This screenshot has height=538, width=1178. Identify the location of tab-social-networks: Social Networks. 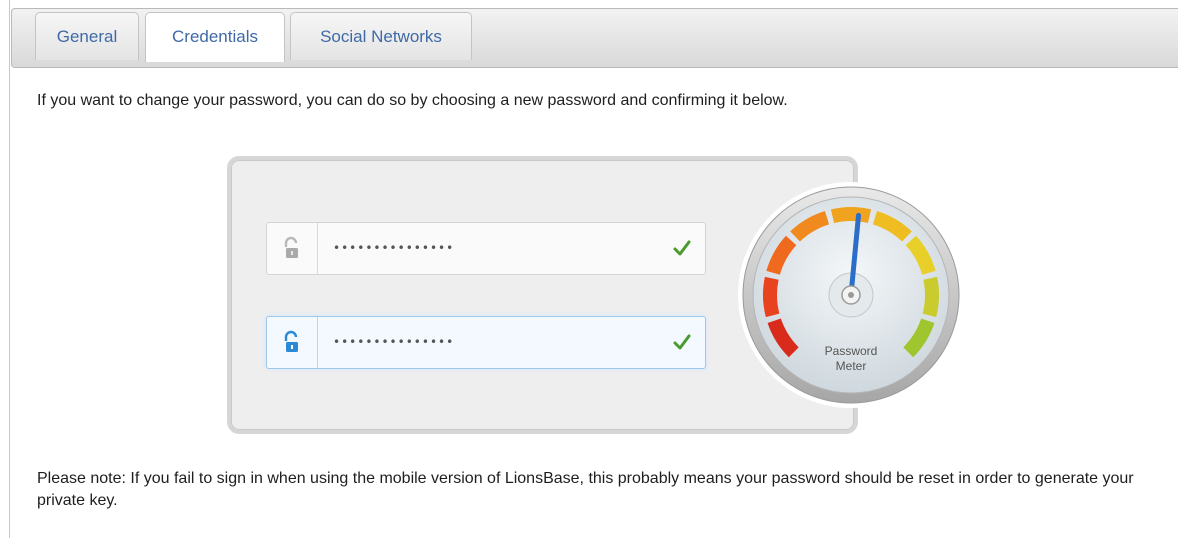
(381, 36).